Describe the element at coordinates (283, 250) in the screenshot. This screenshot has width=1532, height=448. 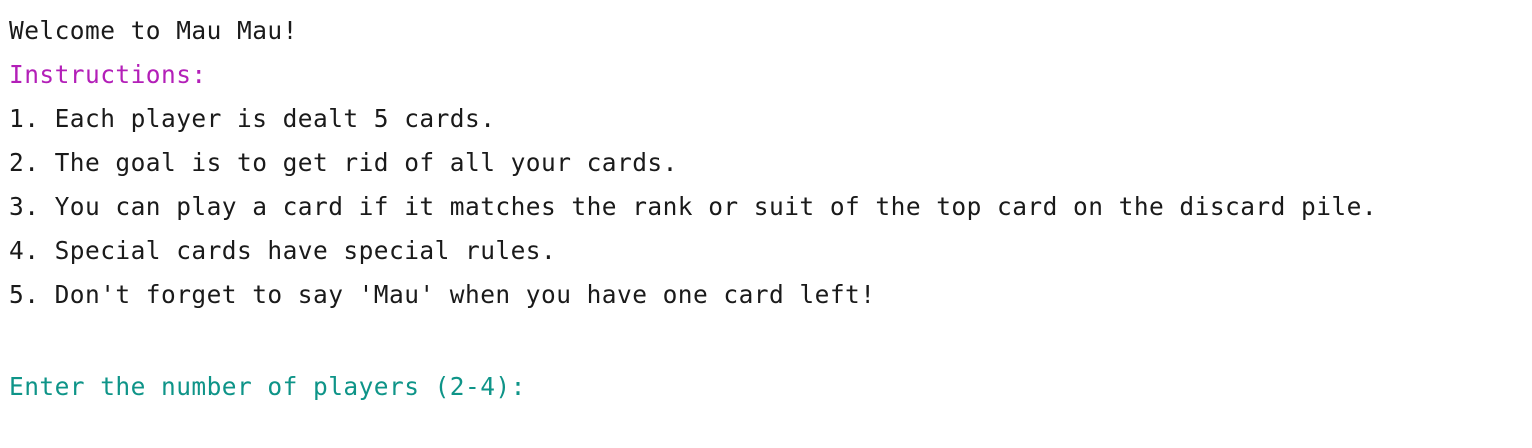
I see `instruction-line-4: 4. Special cards have special rules.` at that location.